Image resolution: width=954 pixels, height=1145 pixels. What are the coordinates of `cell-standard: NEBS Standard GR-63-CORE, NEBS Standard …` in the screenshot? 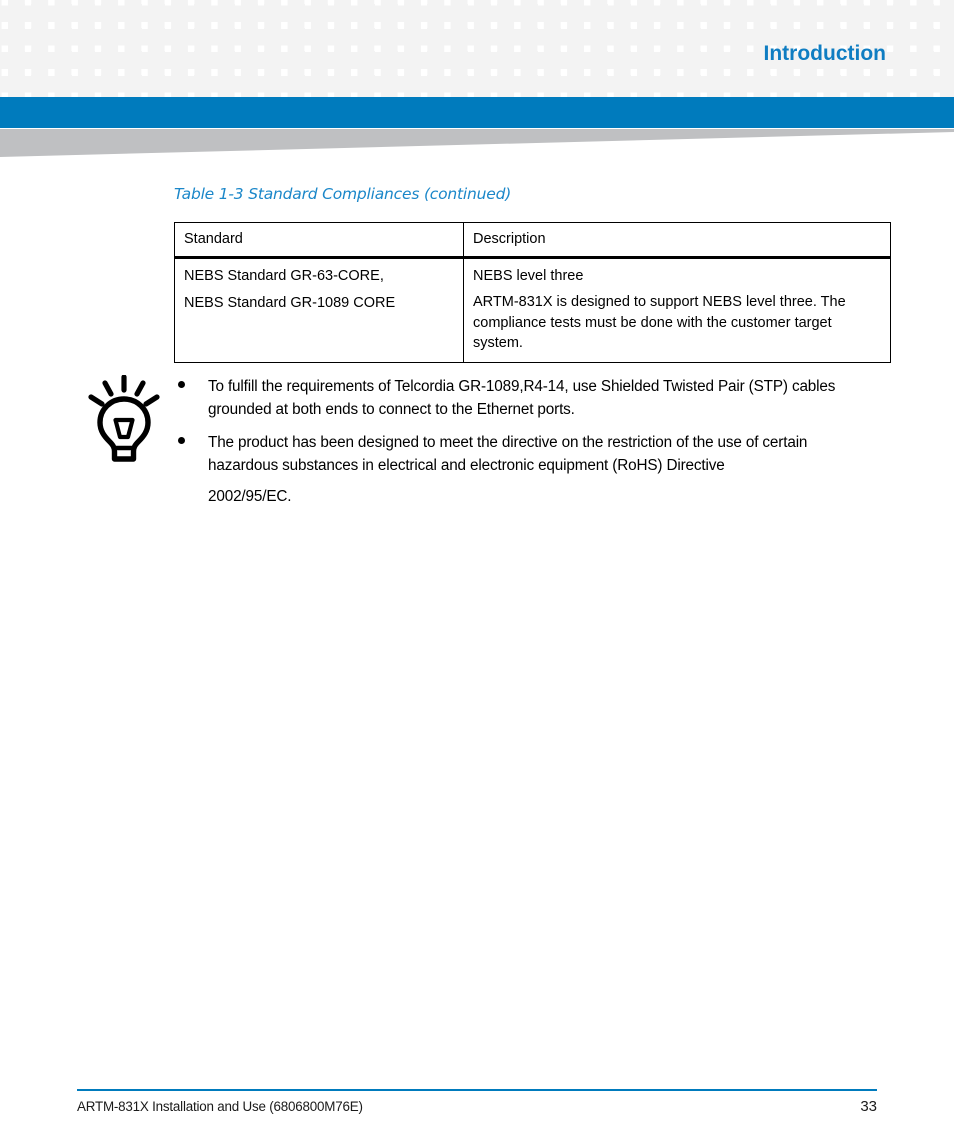 It's located at (319, 309).